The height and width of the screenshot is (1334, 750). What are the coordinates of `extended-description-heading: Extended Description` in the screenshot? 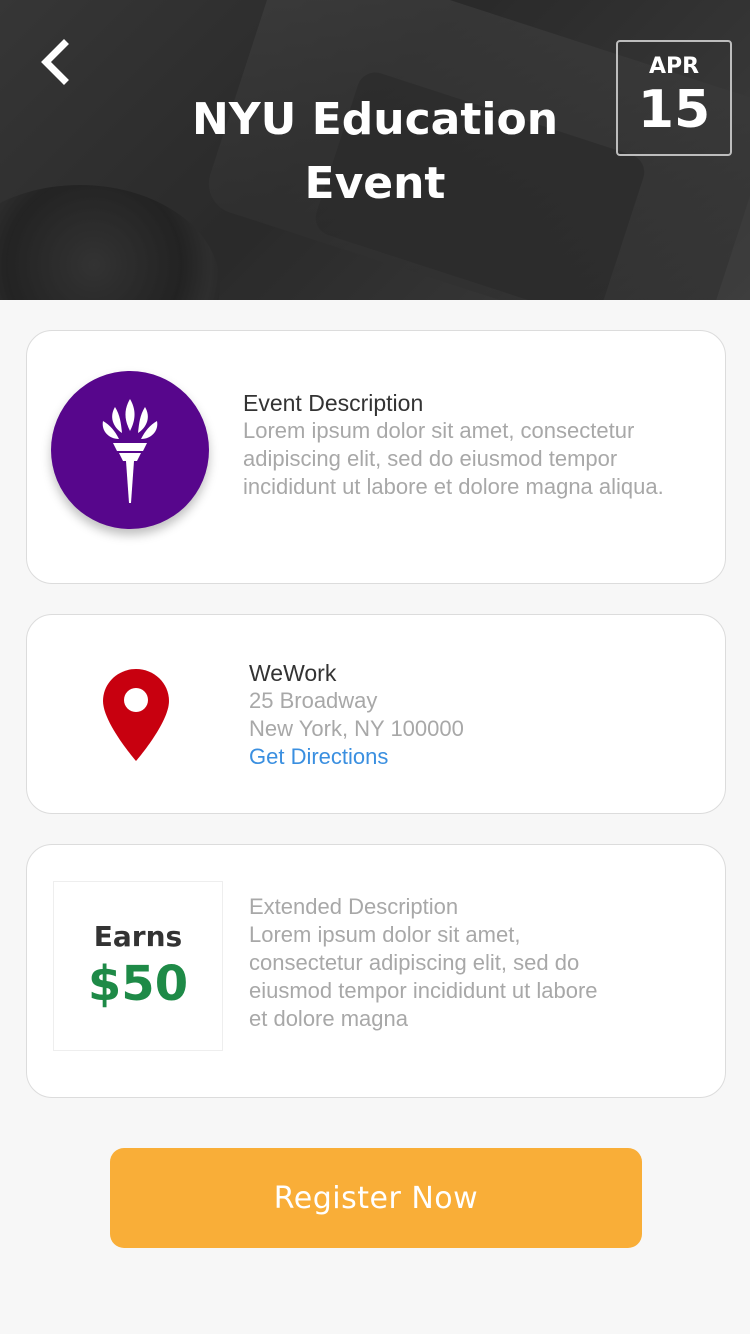 It's located at (354, 906).